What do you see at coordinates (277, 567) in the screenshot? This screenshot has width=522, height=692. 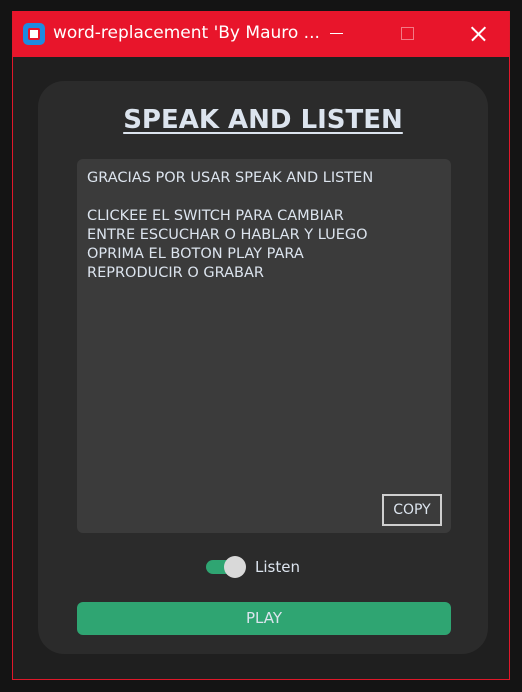 I see `switch-label: Listen` at bounding box center [277, 567].